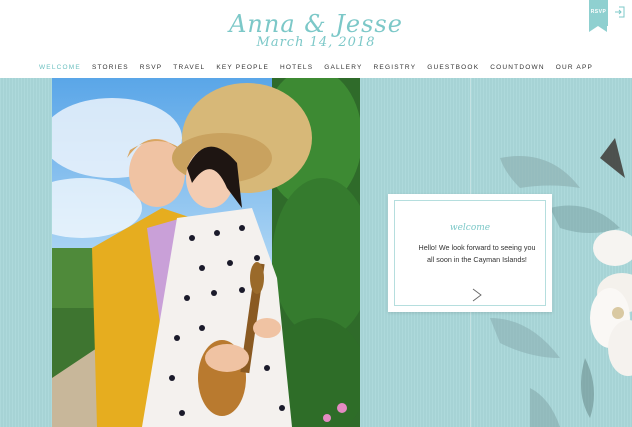 The width and height of the screenshot is (632, 427). What do you see at coordinates (620, 12) in the screenshot?
I see `login-icon` at bounding box center [620, 12].